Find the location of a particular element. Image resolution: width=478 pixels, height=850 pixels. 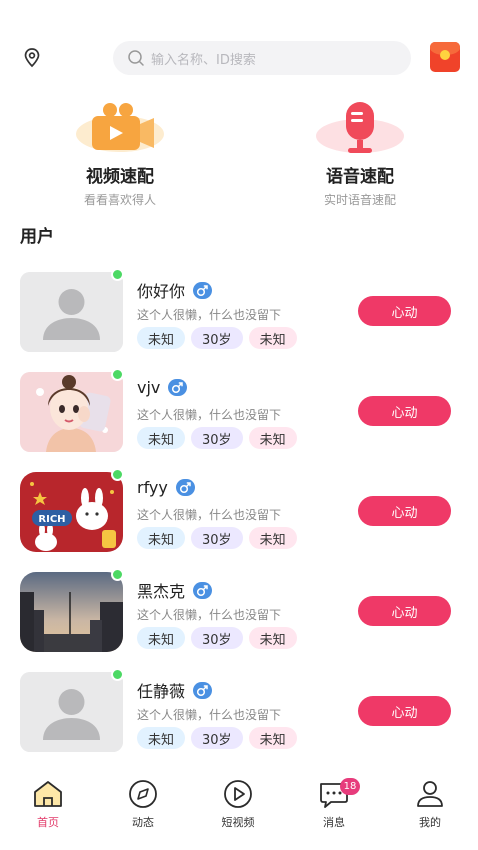

voice-match-title: 语音速配 is located at coordinates (360, 177).